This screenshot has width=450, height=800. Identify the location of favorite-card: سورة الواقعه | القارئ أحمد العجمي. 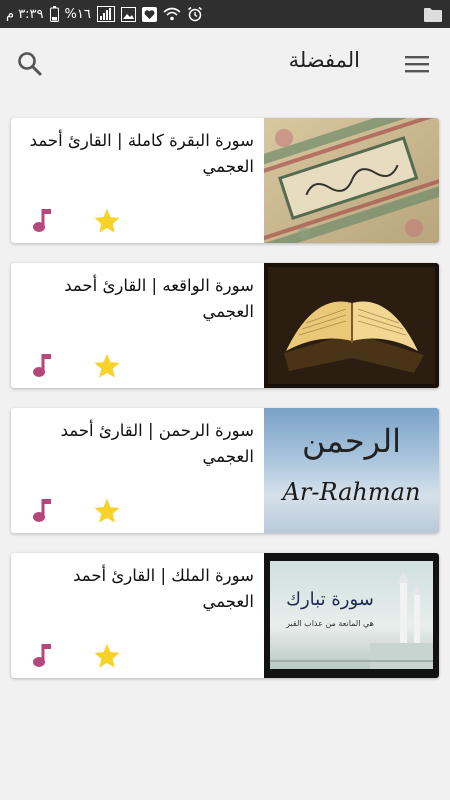
(225, 325).